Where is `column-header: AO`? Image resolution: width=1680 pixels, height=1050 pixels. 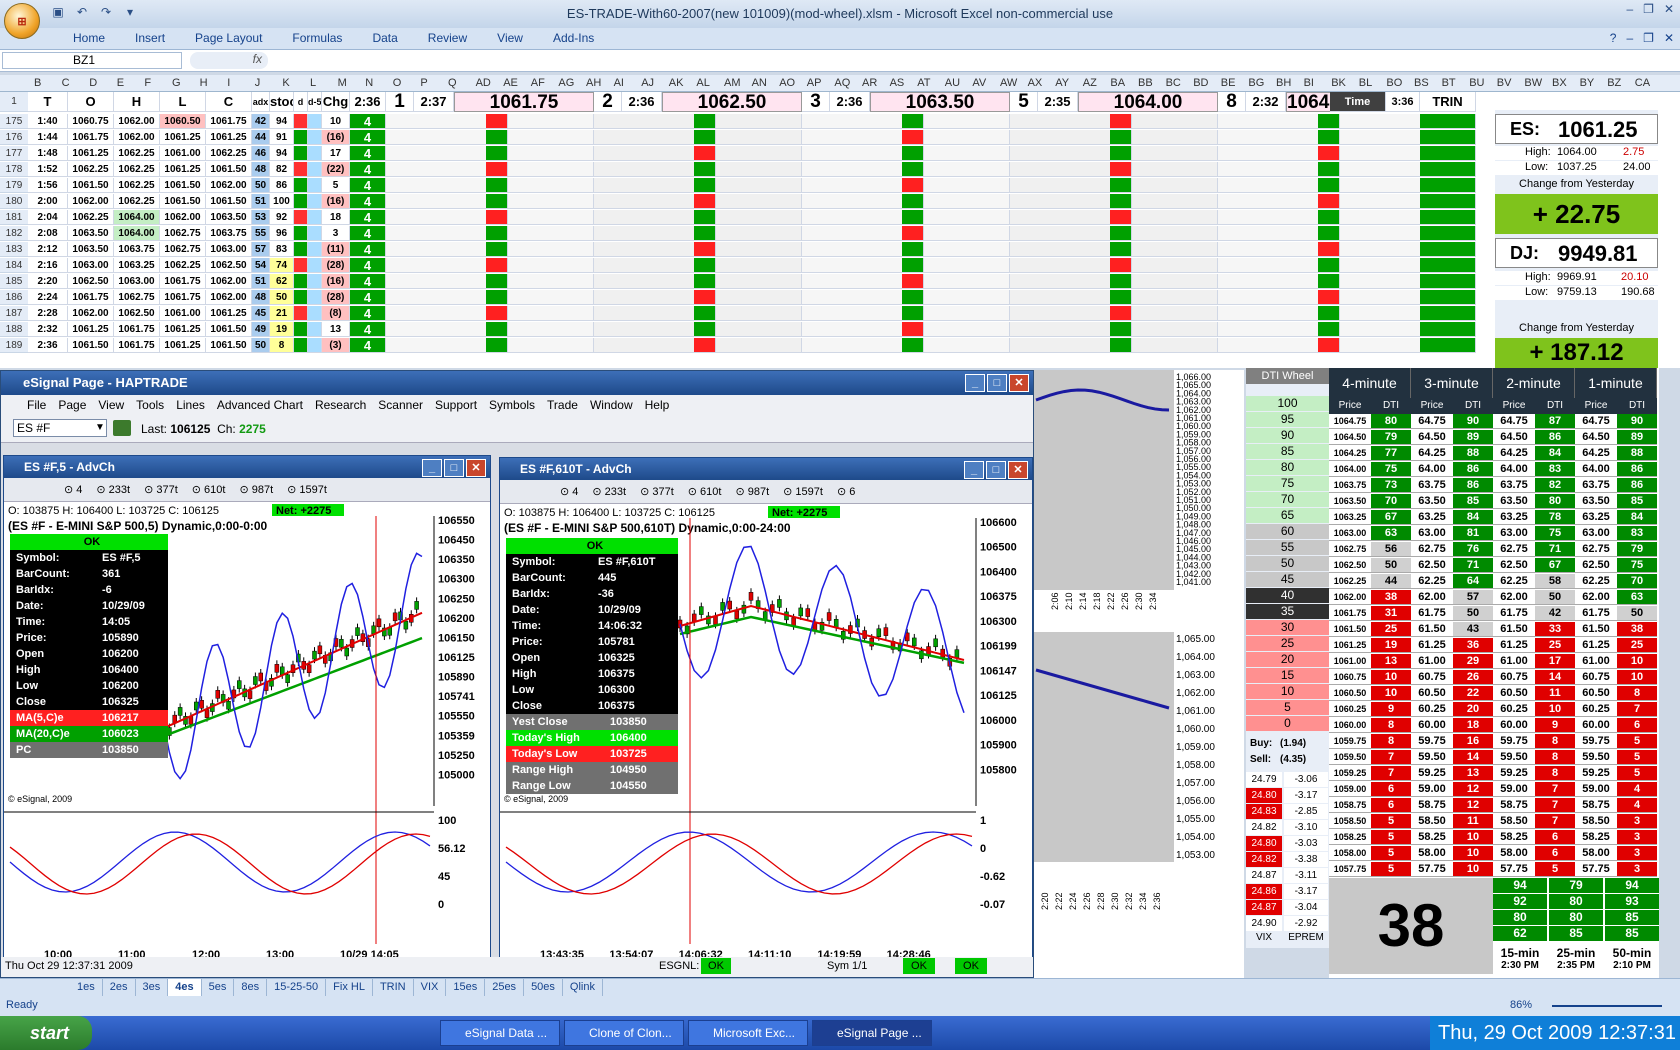 column-header: AO is located at coordinates (787, 83).